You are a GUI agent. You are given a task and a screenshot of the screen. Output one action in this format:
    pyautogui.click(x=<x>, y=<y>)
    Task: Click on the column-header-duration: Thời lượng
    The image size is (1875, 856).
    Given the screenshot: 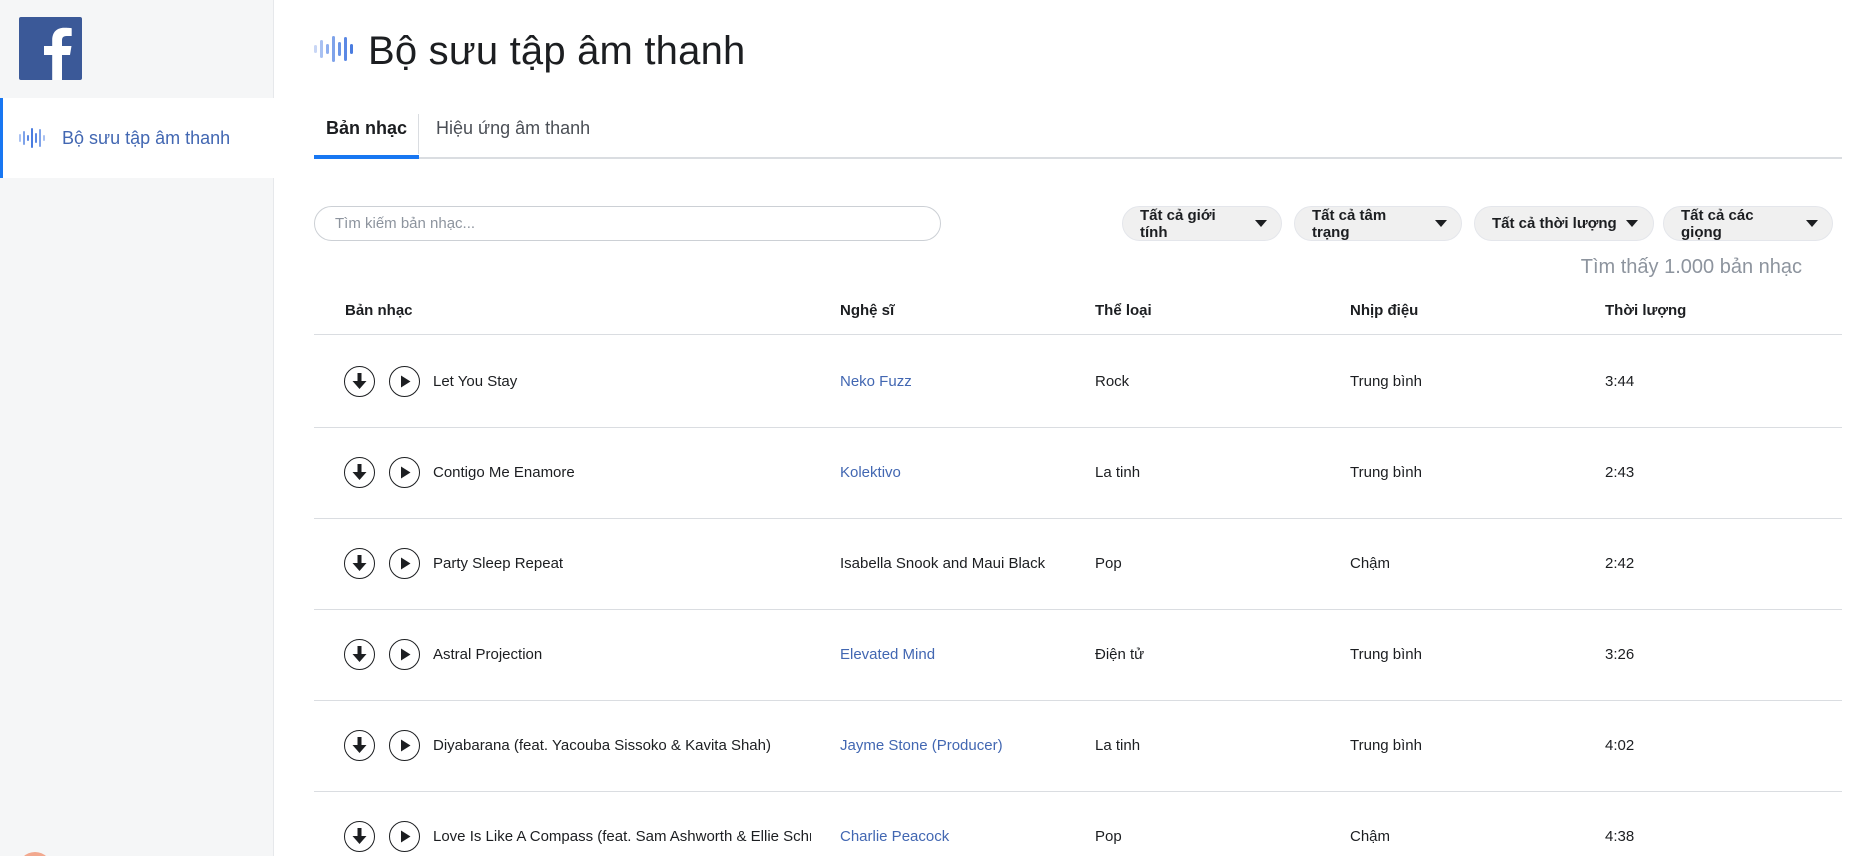 What is the action you would take?
    pyautogui.click(x=1646, y=310)
    